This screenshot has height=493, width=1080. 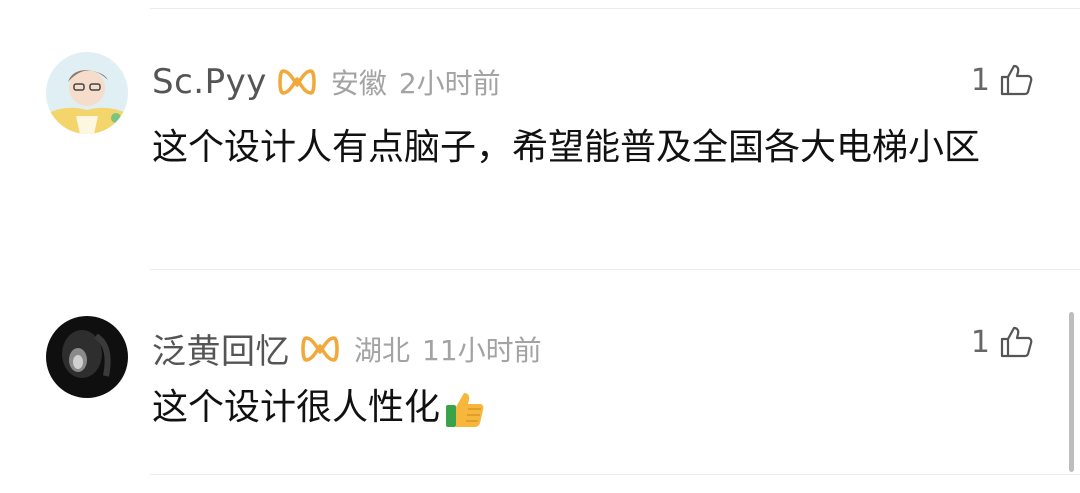 I want to click on timestamp: 11小时前, so click(x=482, y=350).